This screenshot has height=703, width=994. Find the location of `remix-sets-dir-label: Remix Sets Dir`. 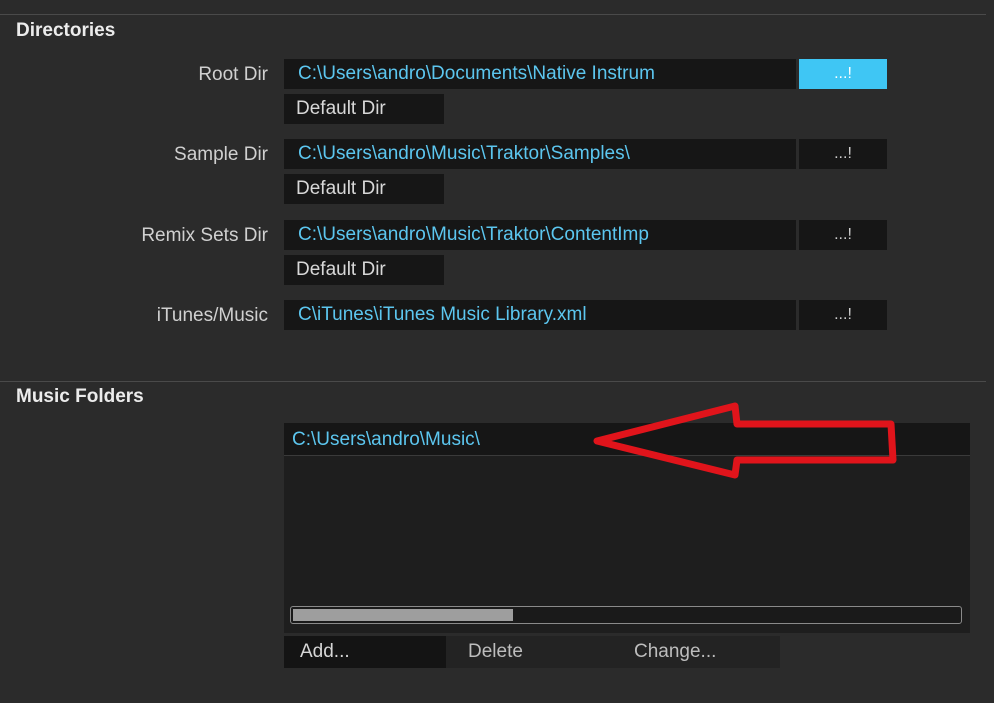

remix-sets-dir-label: Remix Sets Dir is located at coordinates (204, 235).